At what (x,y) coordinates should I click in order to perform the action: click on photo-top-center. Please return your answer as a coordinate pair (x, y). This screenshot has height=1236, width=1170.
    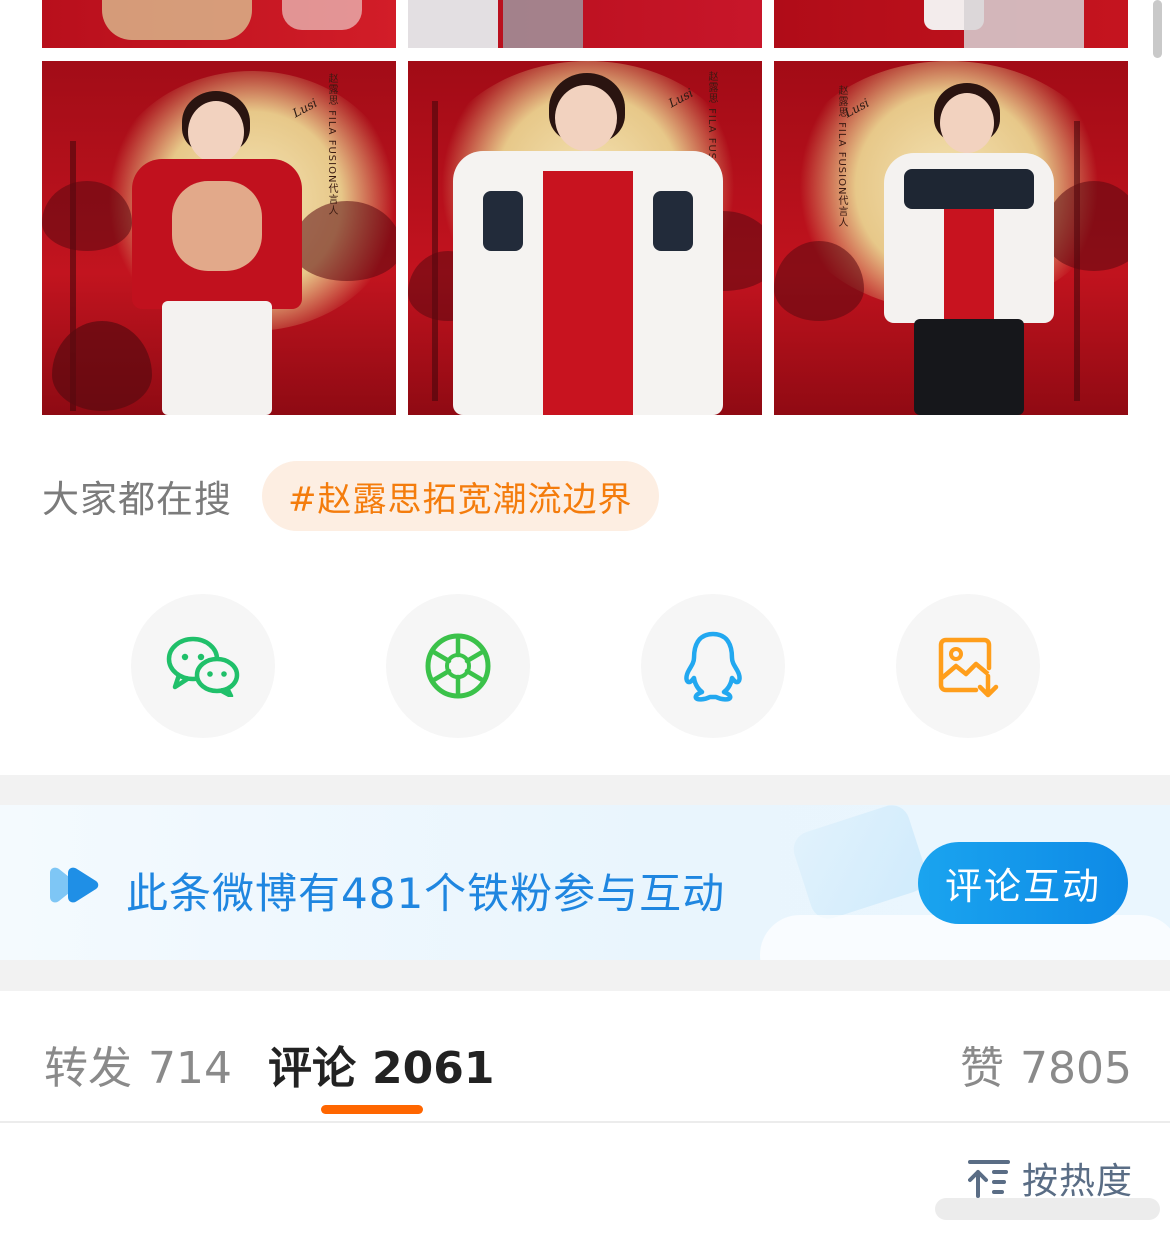
    Looking at the image, I should click on (585, 24).